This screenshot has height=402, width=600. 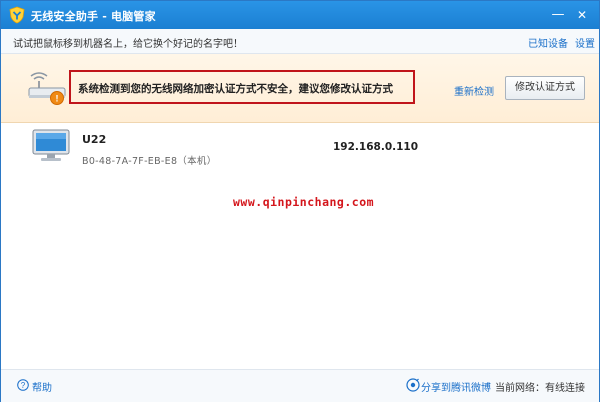 What do you see at coordinates (42, 386) in the screenshot?
I see `help-link: 帮助` at bounding box center [42, 386].